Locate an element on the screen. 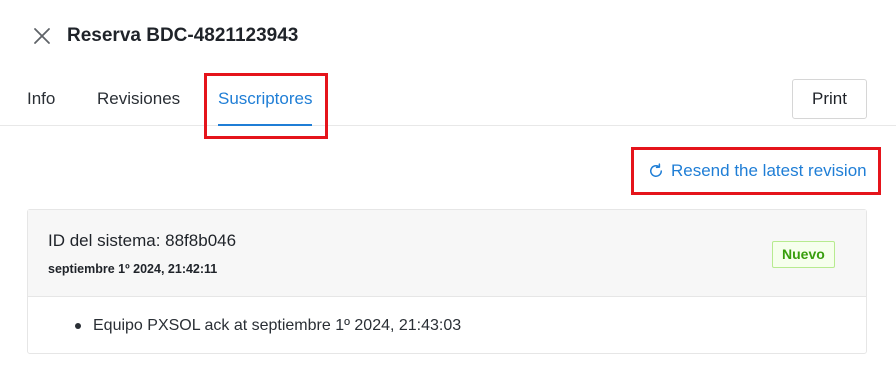 The width and height of the screenshot is (896, 366). bullet-icon is located at coordinates (78, 326).